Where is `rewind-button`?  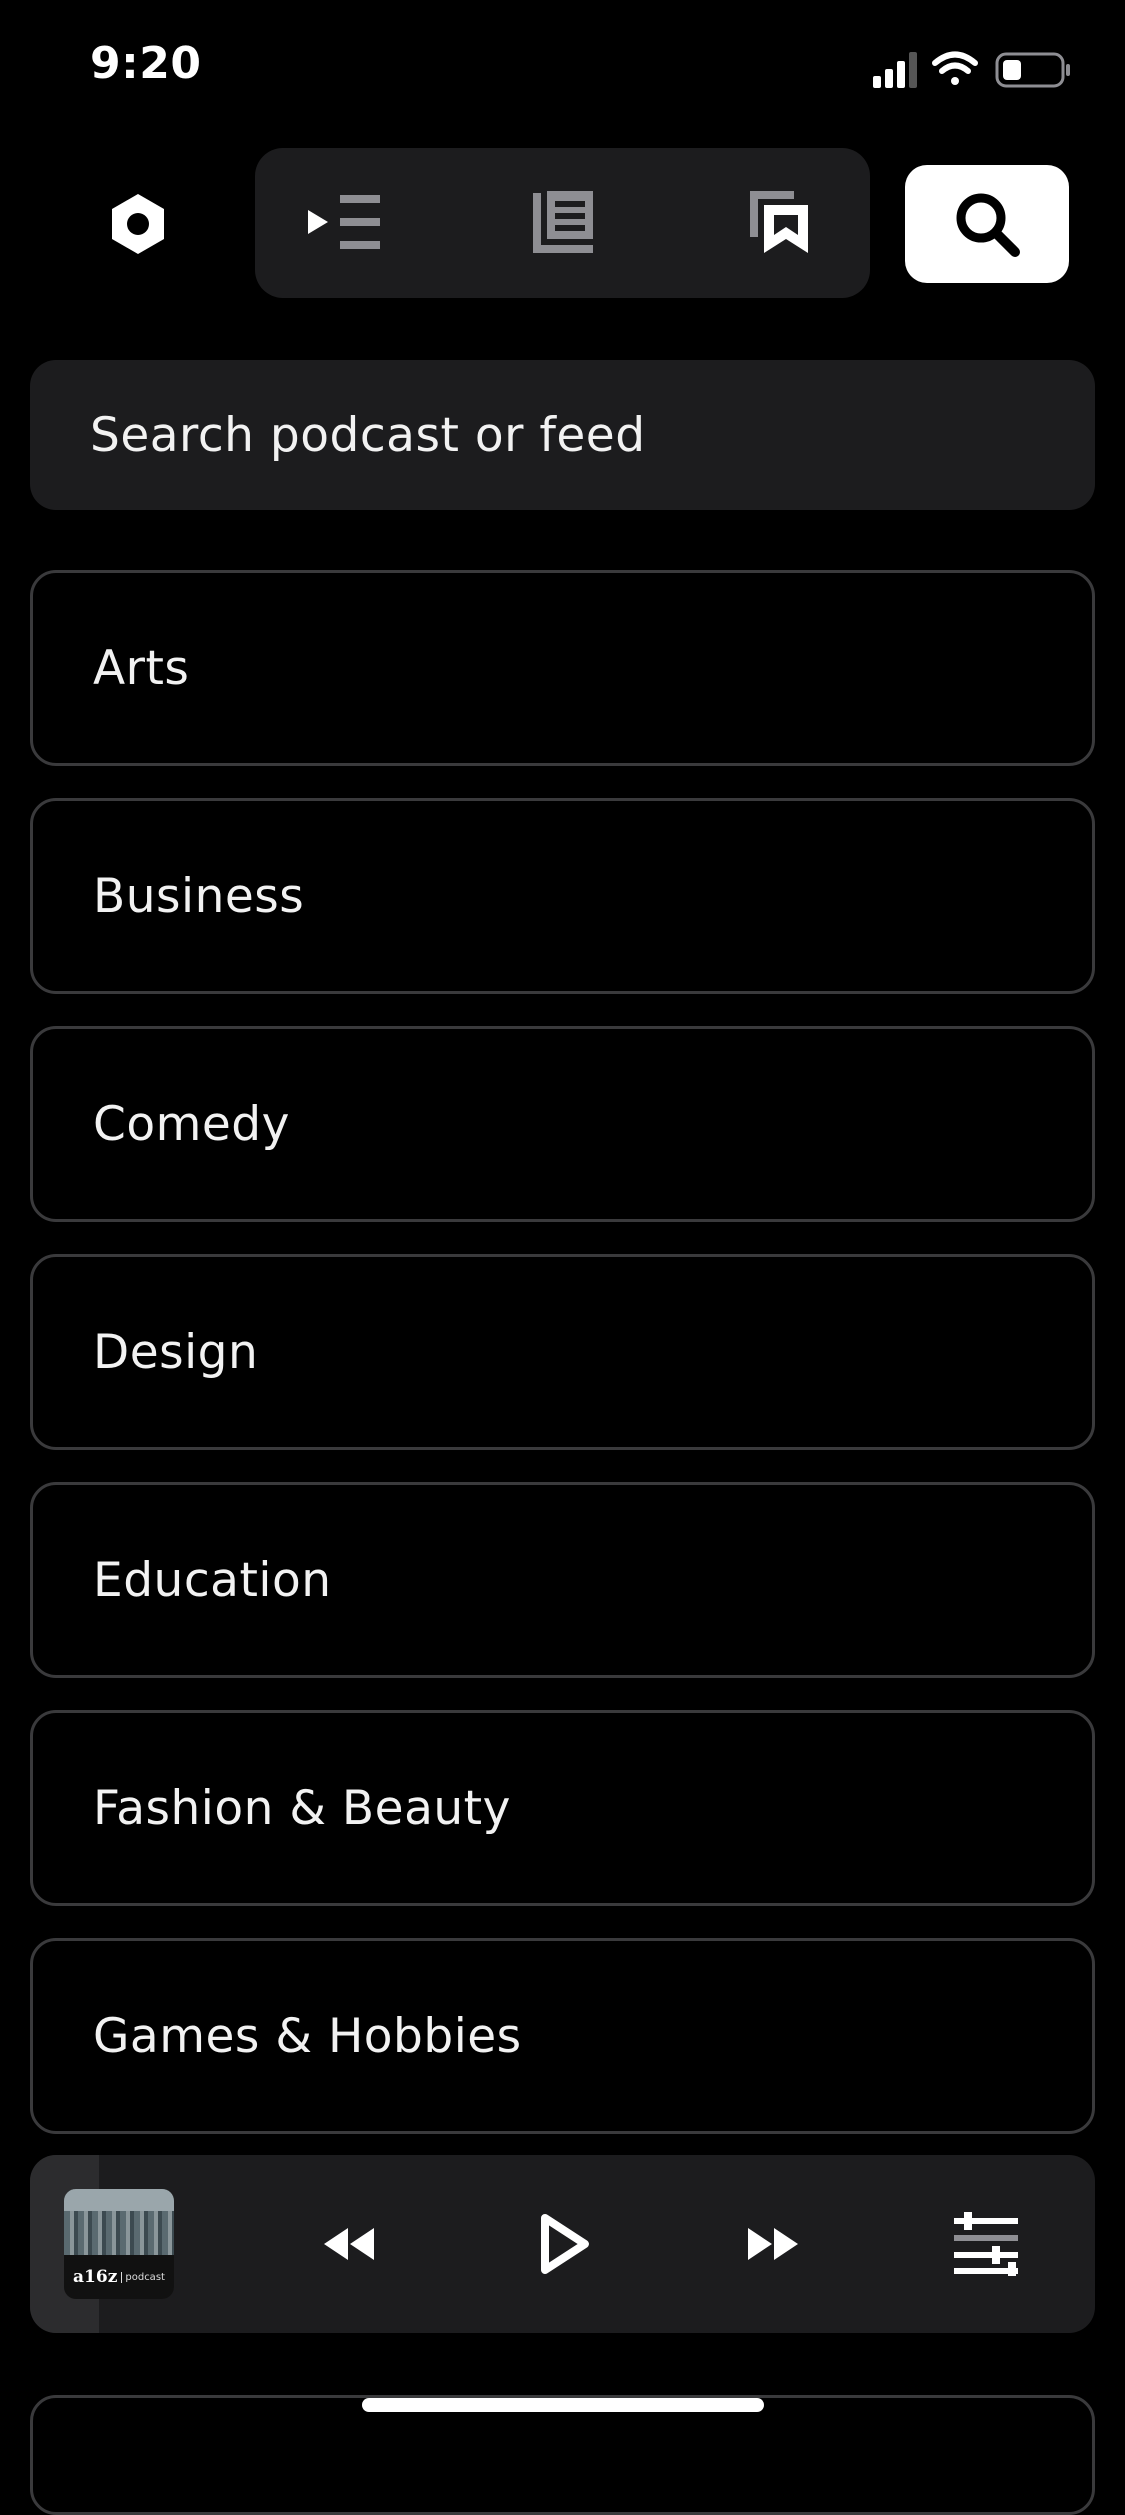
rewind-button is located at coordinates (348, 2244).